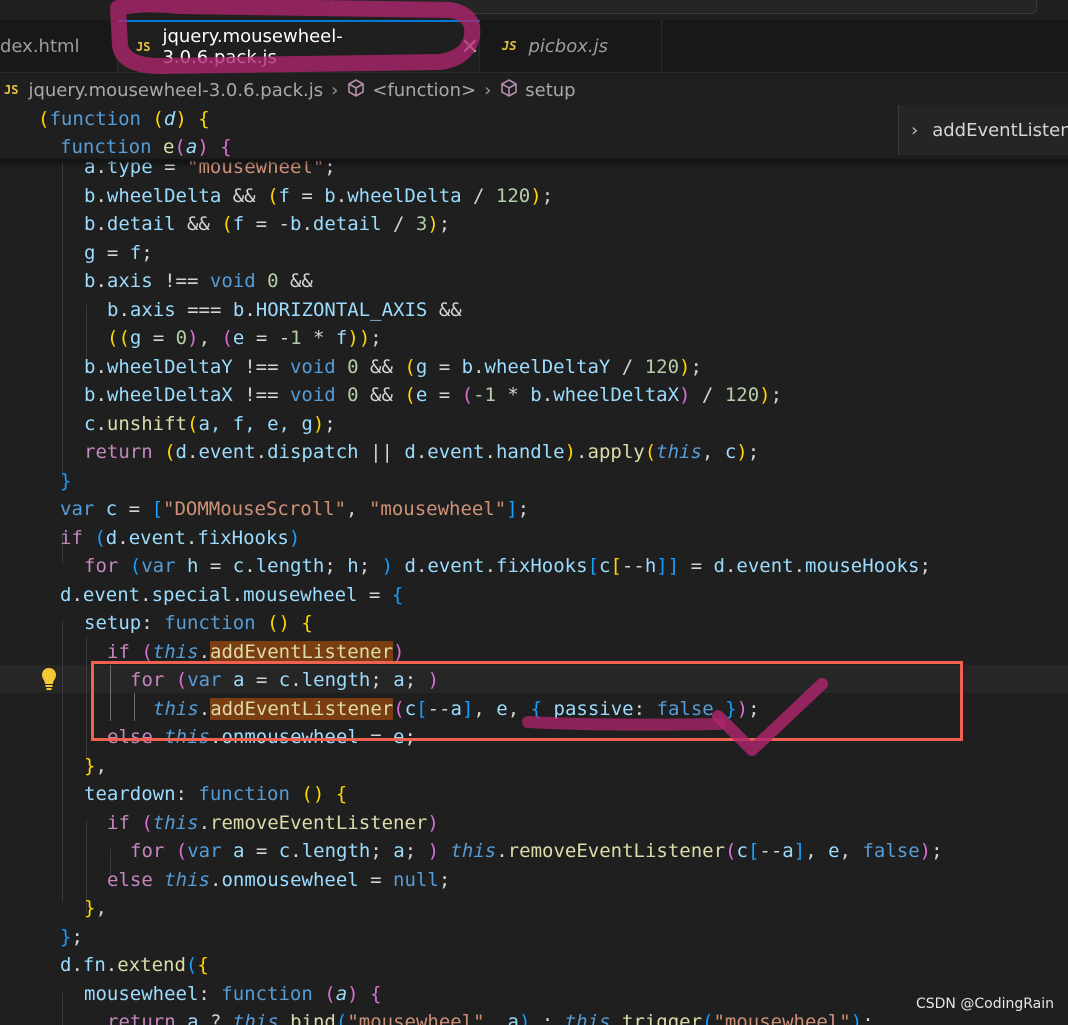  Describe the element at coordinates (244, 338) in the screenshot. I see `code-line: ((g = 0), (e = -1 * f));` at that location.